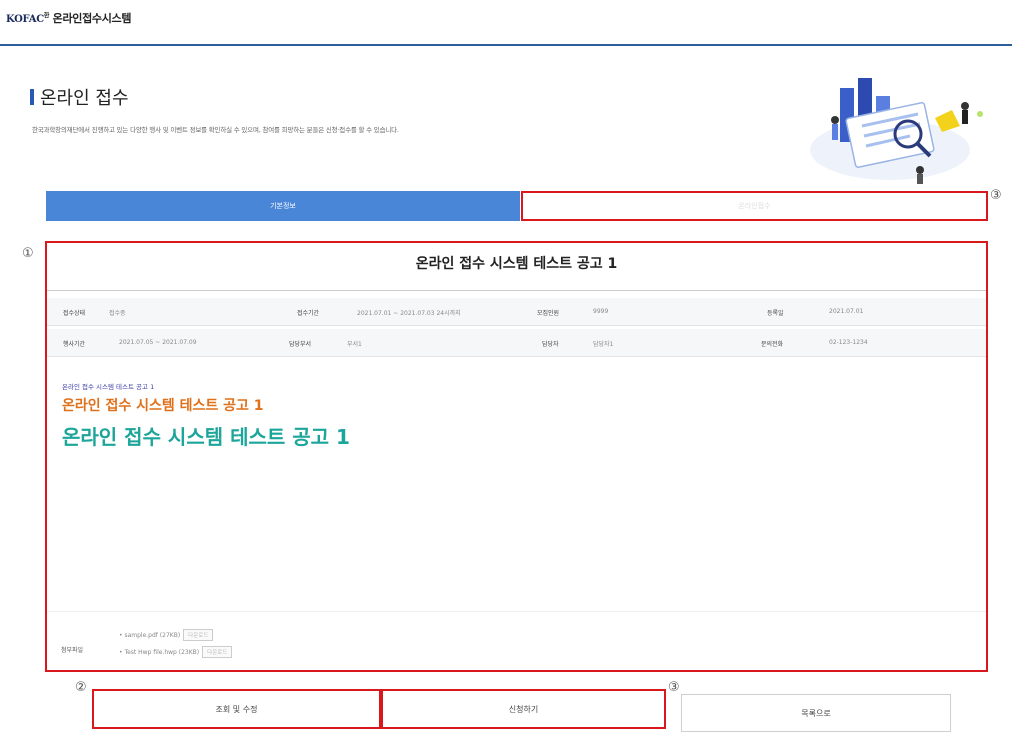 Image resolution: width=1012 pixels, height=750 pixels. What do you see at coordinates (848, 342) in the screenshot?
I see `phone-value: 02-123-1234` at bounding box center [848, 342].